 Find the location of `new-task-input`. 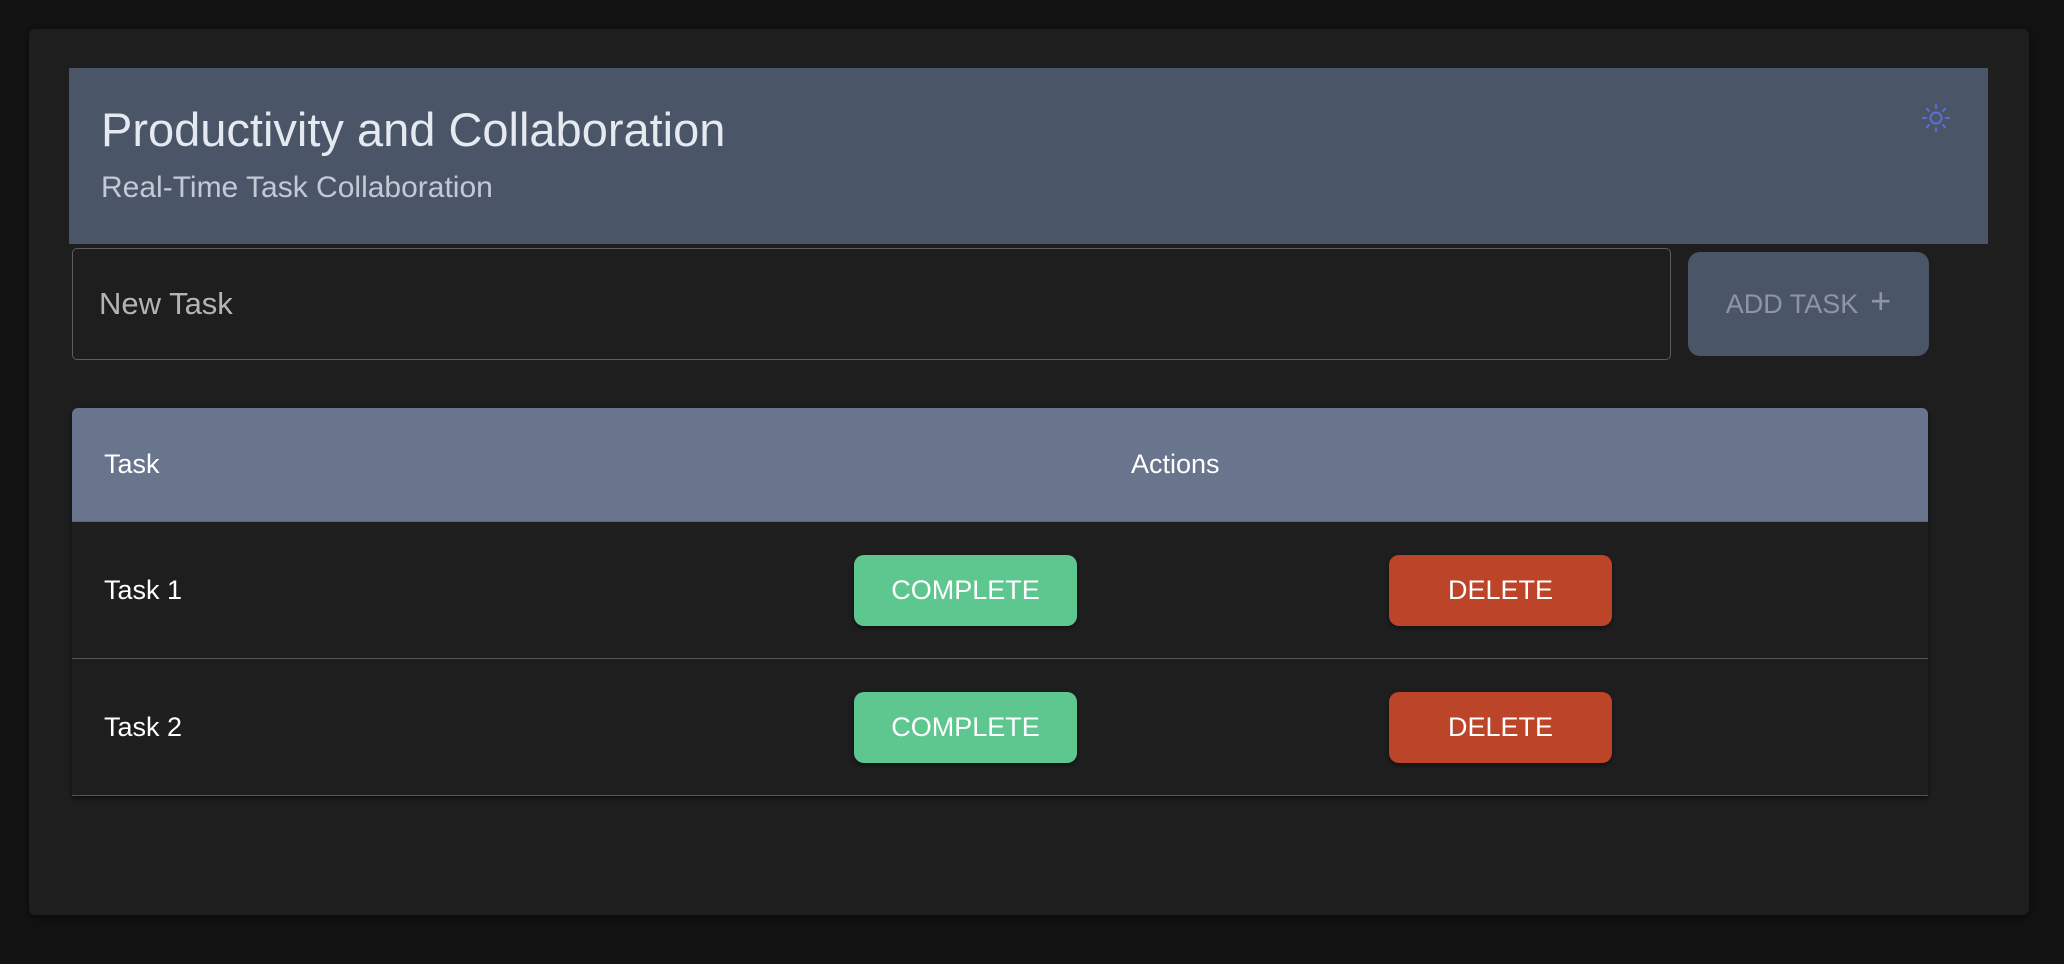

new-task-input is located at coordinates (871, 304).